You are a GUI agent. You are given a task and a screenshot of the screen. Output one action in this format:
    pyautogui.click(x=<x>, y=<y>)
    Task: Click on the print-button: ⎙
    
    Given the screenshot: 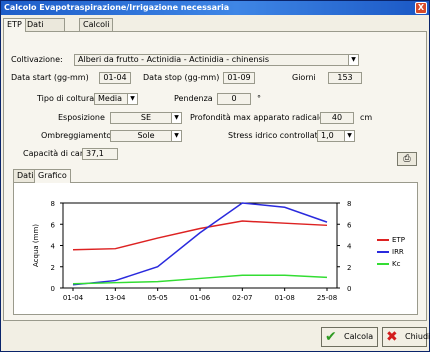 What is the action you would take?
    pyautogui.click(x=407, y=159)
    